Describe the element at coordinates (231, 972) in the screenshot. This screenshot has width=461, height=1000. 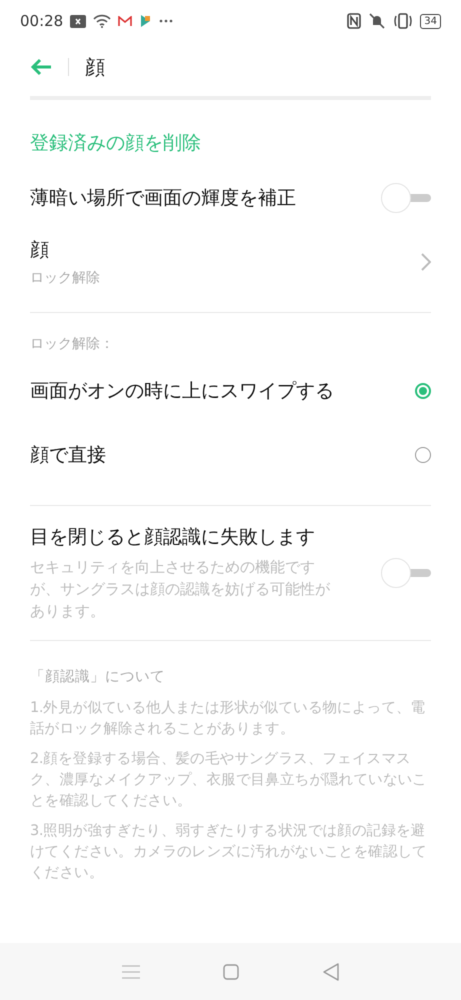
I see `home-square-icon` at that location.